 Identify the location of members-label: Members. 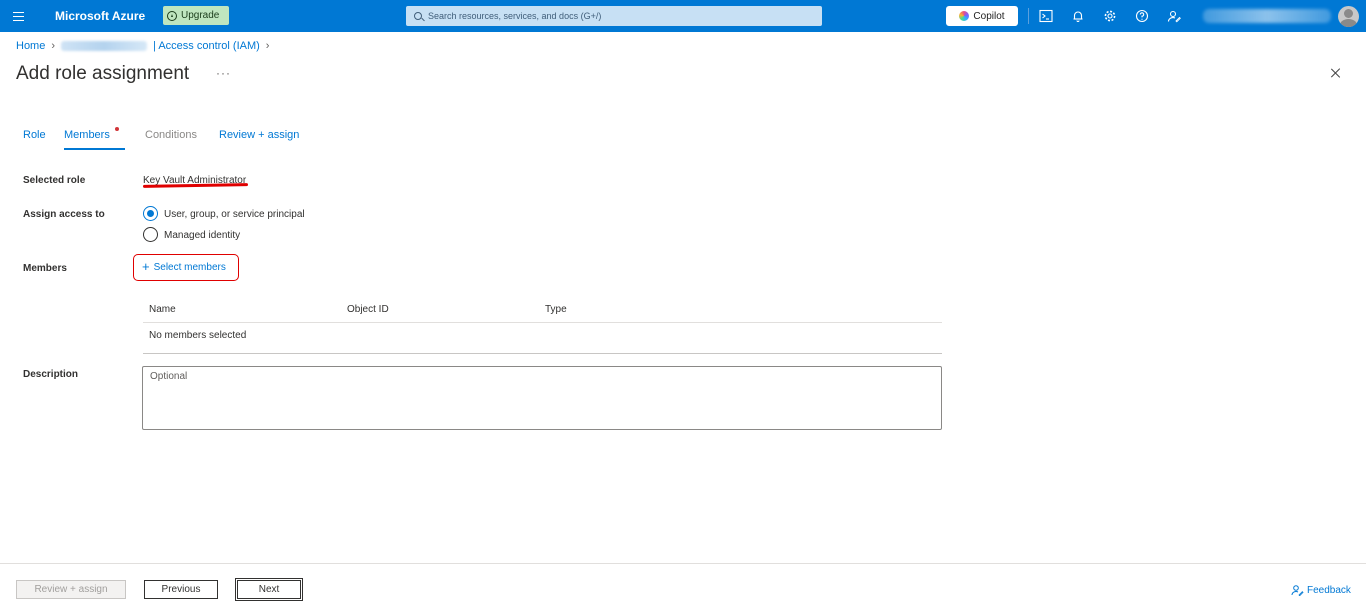
(45, 268).